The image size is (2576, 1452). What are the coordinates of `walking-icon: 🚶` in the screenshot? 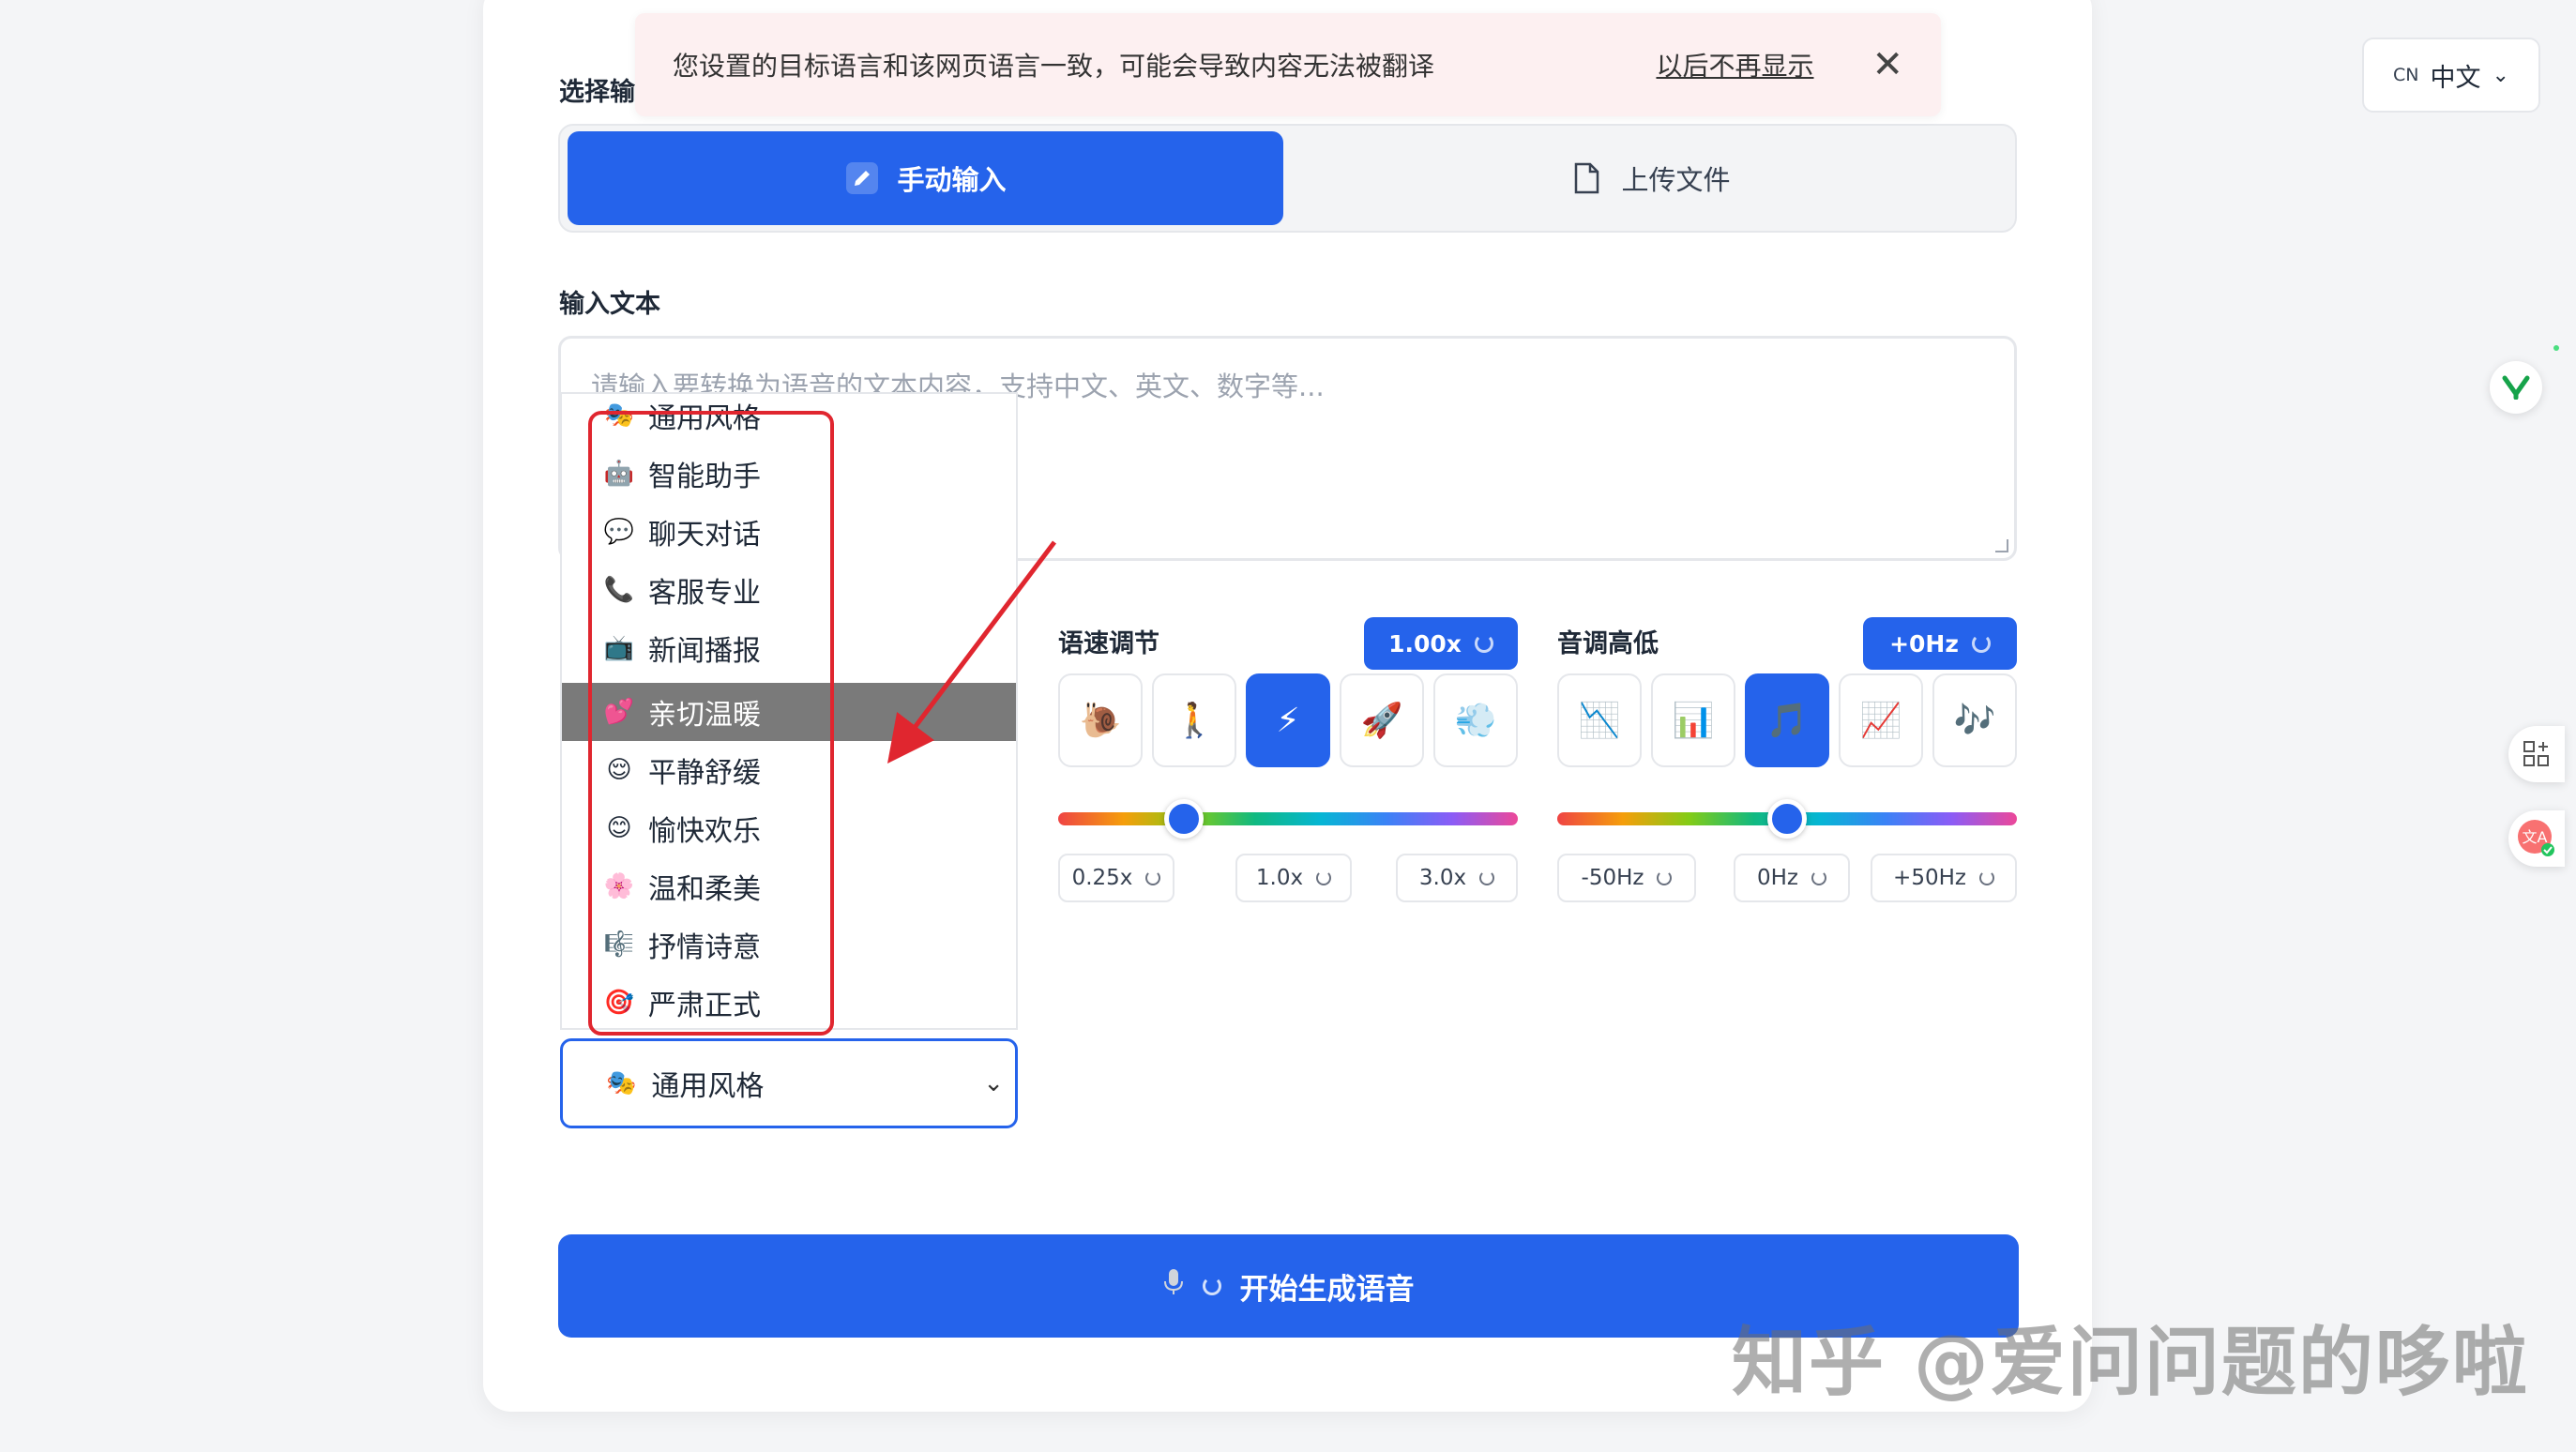 It's located at (1194, 721).